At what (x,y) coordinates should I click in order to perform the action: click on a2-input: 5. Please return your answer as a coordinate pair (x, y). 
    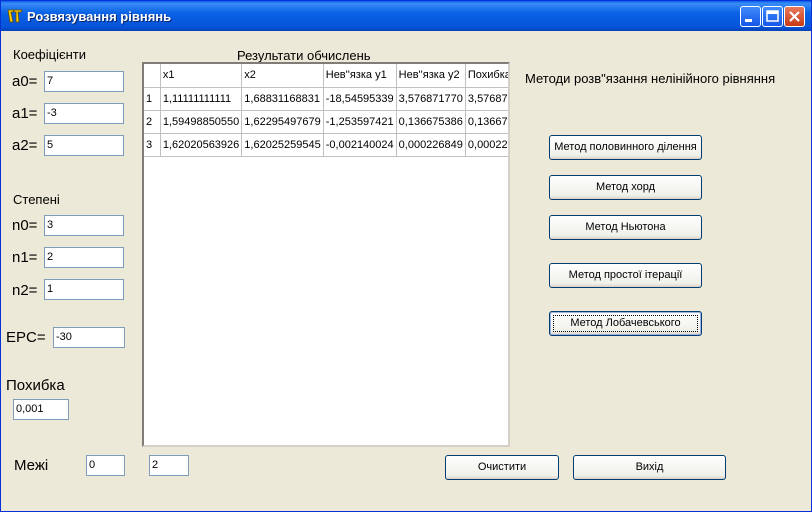
    Looking at the image, I should click on (84, 145).